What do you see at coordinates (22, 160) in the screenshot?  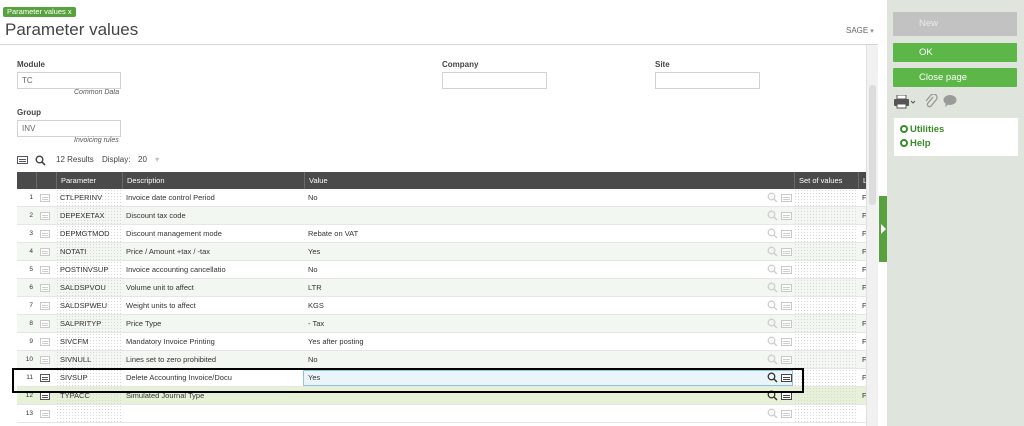 I see `grid-settings-icon` at bounding box center [22, 160].